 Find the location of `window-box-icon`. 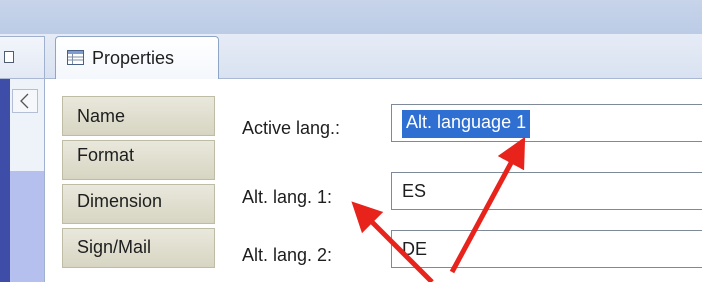

window-box-icon is located at coordinates (9, 57).